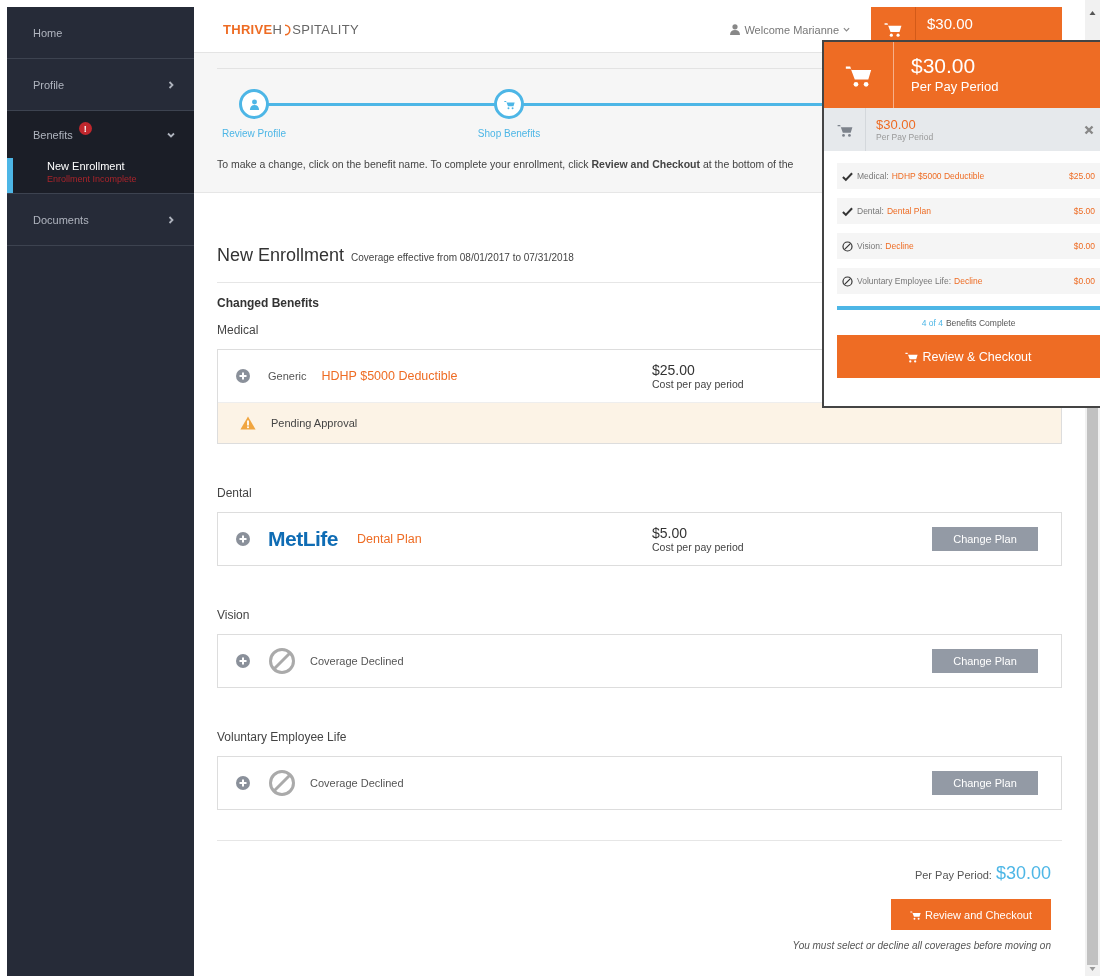  I want to click on note-text: You must select or decline all coverages before moving on, so click(921, 945).